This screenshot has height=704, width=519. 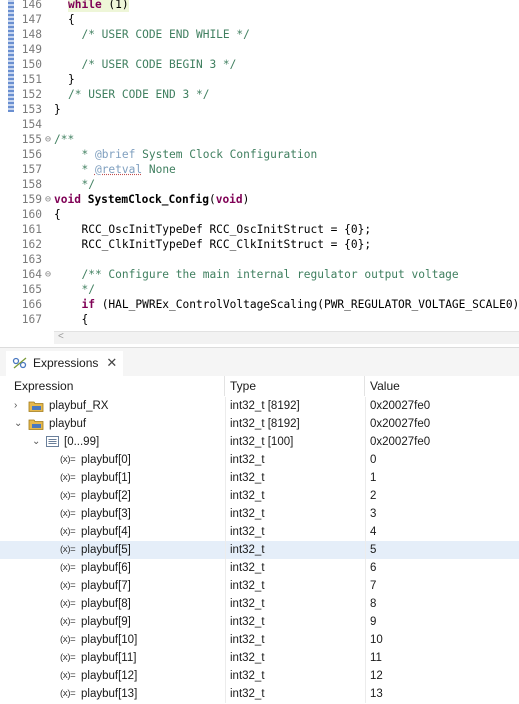 What do you see at coordinates (373, 568) in the screenshot?
I see `expression-value: 6` at bounding box center [373, 568].